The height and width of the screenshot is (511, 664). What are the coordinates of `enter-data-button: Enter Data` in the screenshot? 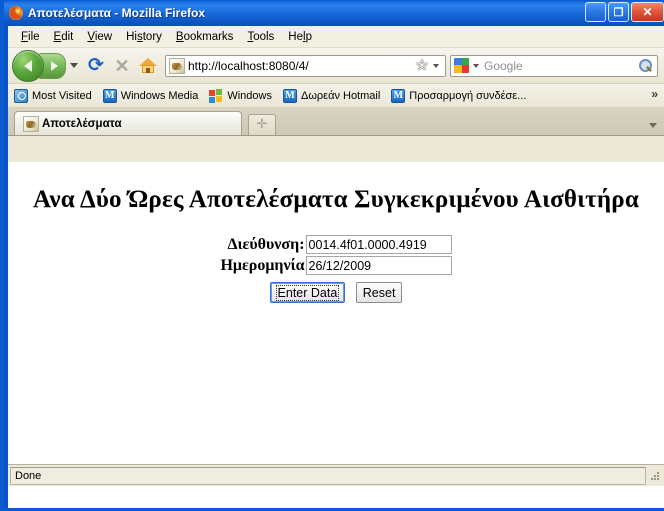 It's located at (307, 292).